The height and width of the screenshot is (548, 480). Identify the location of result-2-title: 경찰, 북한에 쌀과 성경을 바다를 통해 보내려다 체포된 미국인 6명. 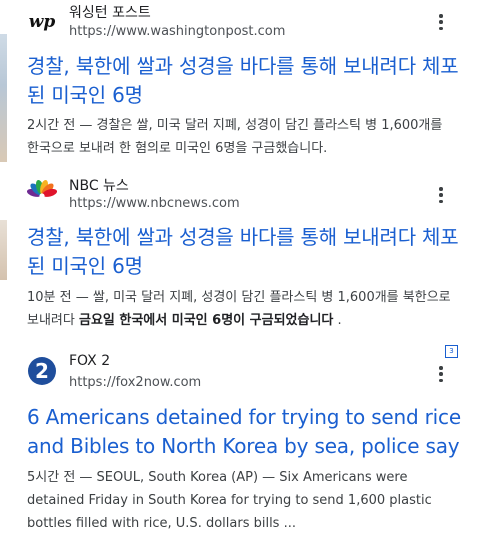
(247, 252).